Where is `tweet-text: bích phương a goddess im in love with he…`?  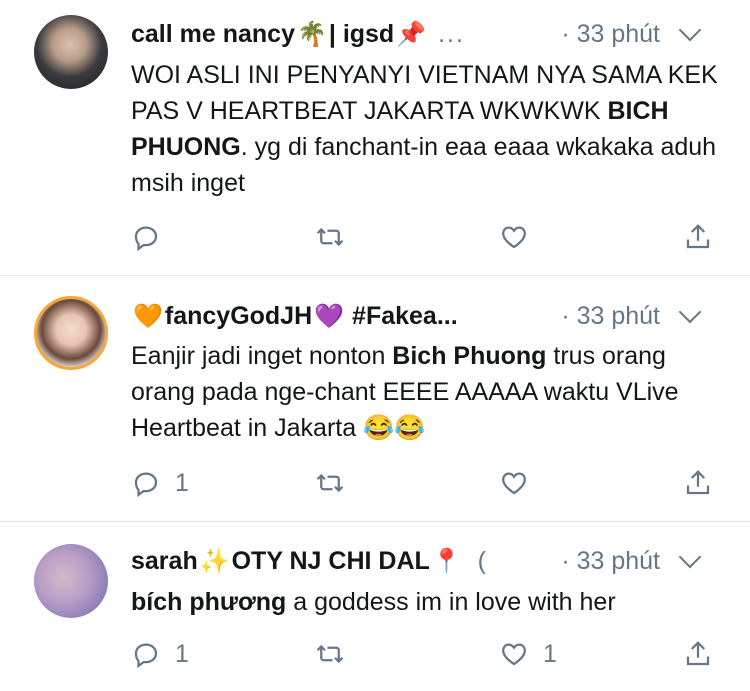 tweet-text: bích phương a goddess im in love with he… is located at coordinates (373, 602).